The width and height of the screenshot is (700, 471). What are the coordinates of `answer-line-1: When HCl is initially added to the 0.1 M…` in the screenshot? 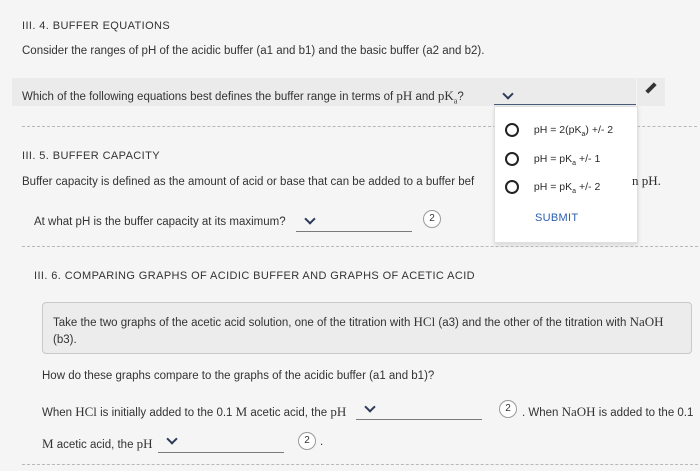 It's located at (194, 411).